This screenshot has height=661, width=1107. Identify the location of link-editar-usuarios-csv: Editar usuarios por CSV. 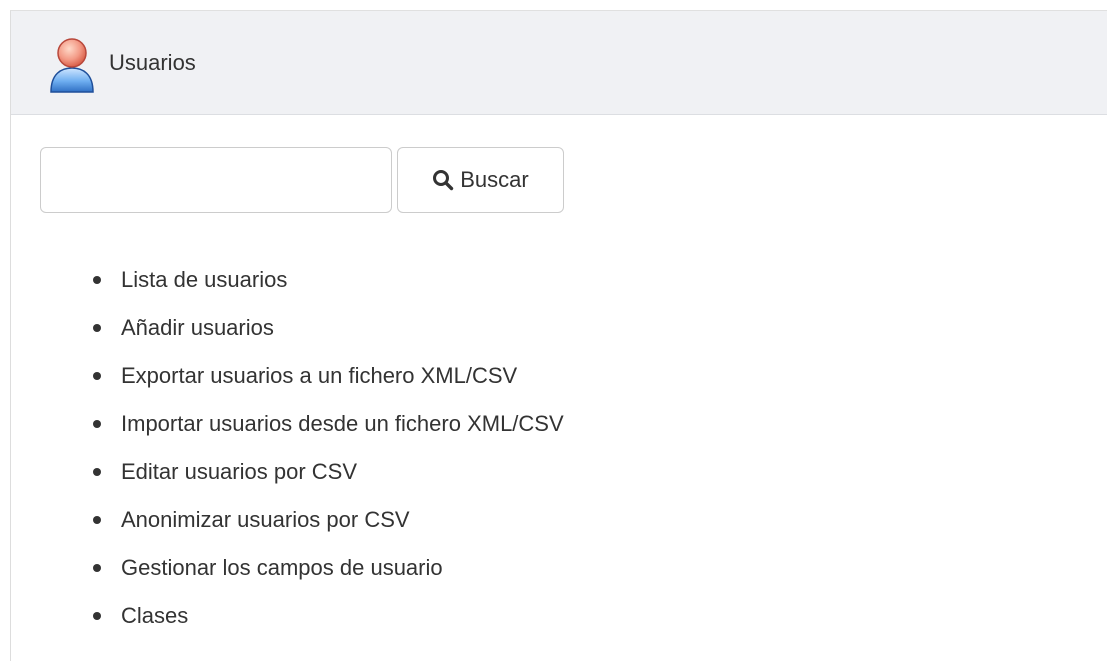
(239, 471).